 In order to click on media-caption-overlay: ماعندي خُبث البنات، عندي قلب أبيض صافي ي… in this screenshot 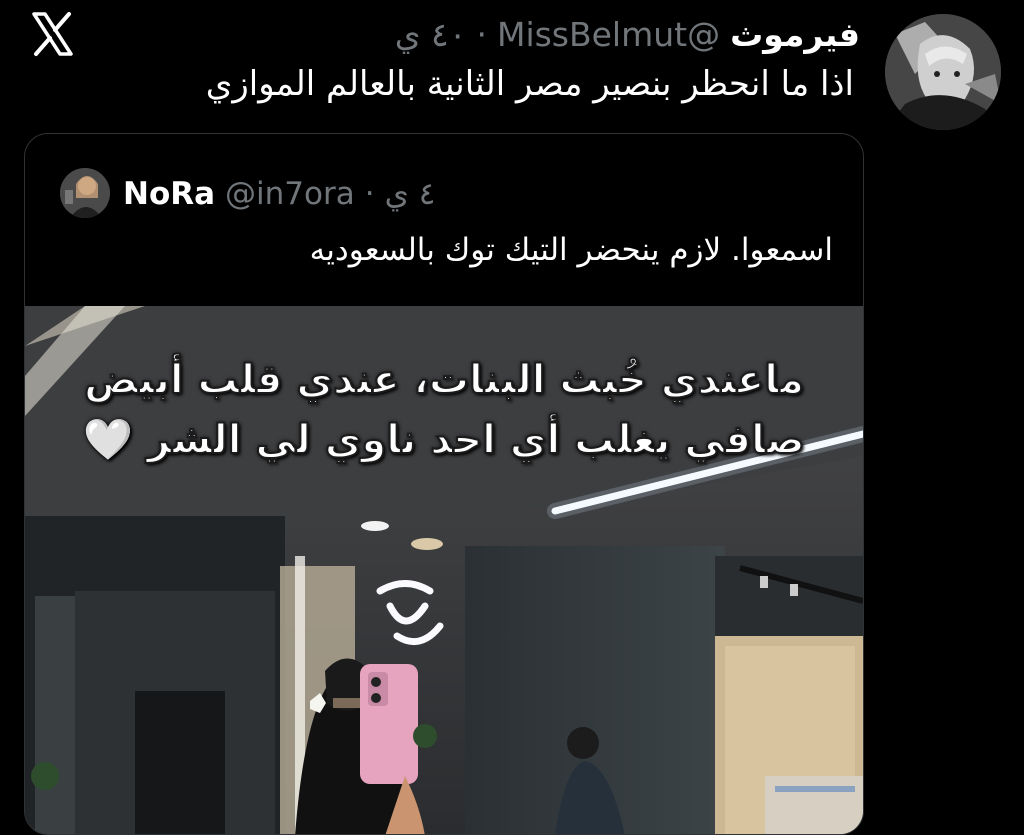, I will do `click(444, 410)`.